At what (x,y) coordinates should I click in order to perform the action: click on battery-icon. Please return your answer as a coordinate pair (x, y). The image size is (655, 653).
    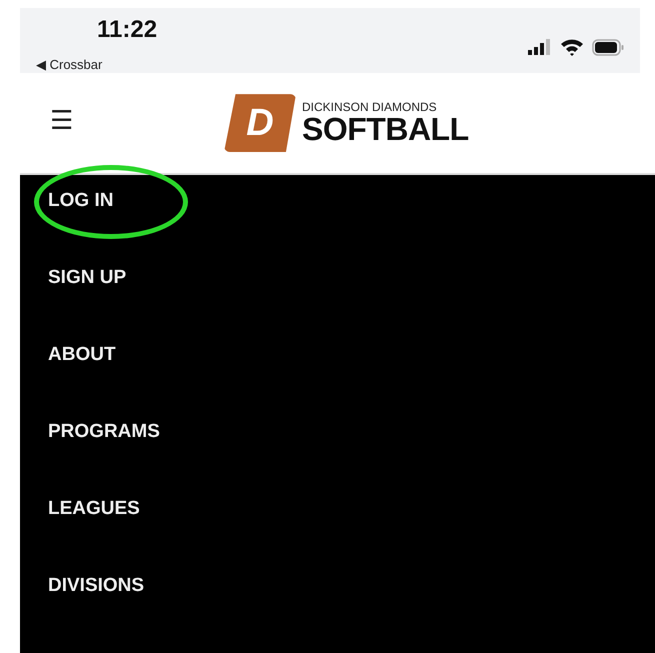
    Looking at the image, I should click on (608, 47).